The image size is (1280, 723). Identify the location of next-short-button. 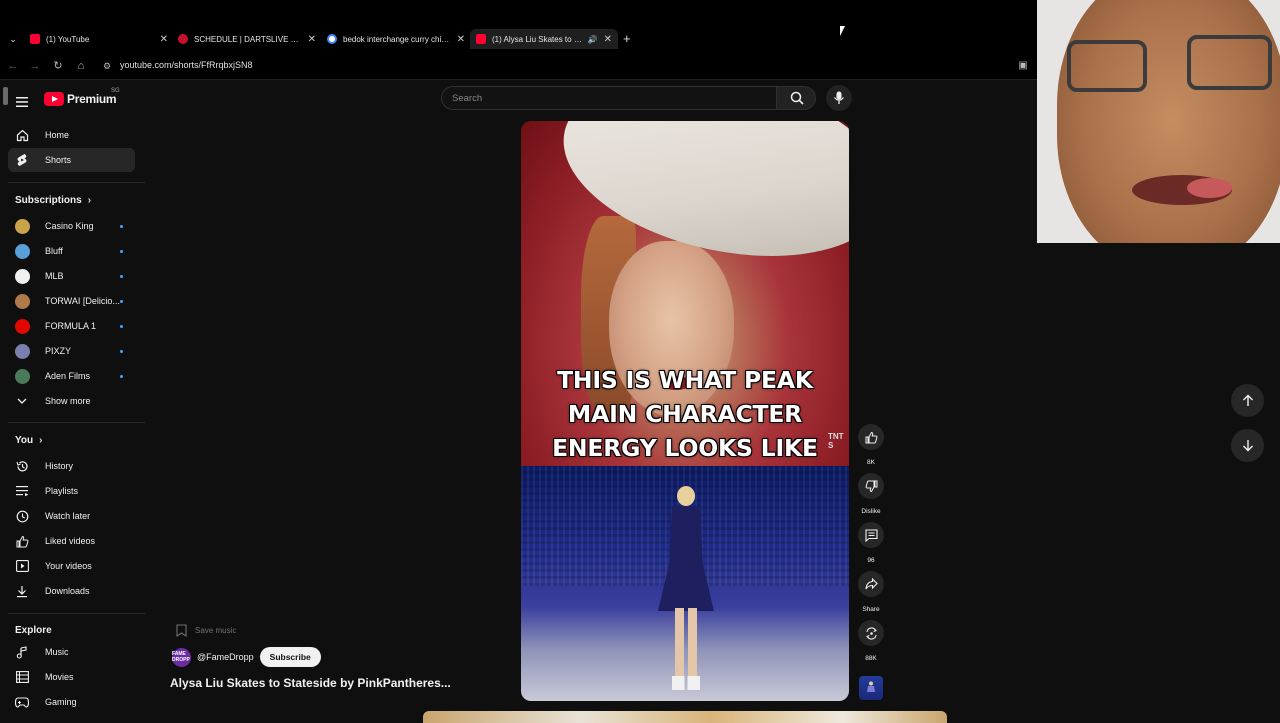
(1247, 445).